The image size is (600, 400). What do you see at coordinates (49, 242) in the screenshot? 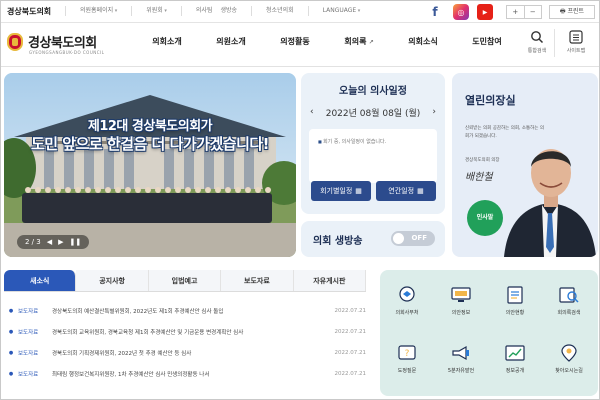
I see `banner-prev-icon: ◀` at bounding box center [49, 242].